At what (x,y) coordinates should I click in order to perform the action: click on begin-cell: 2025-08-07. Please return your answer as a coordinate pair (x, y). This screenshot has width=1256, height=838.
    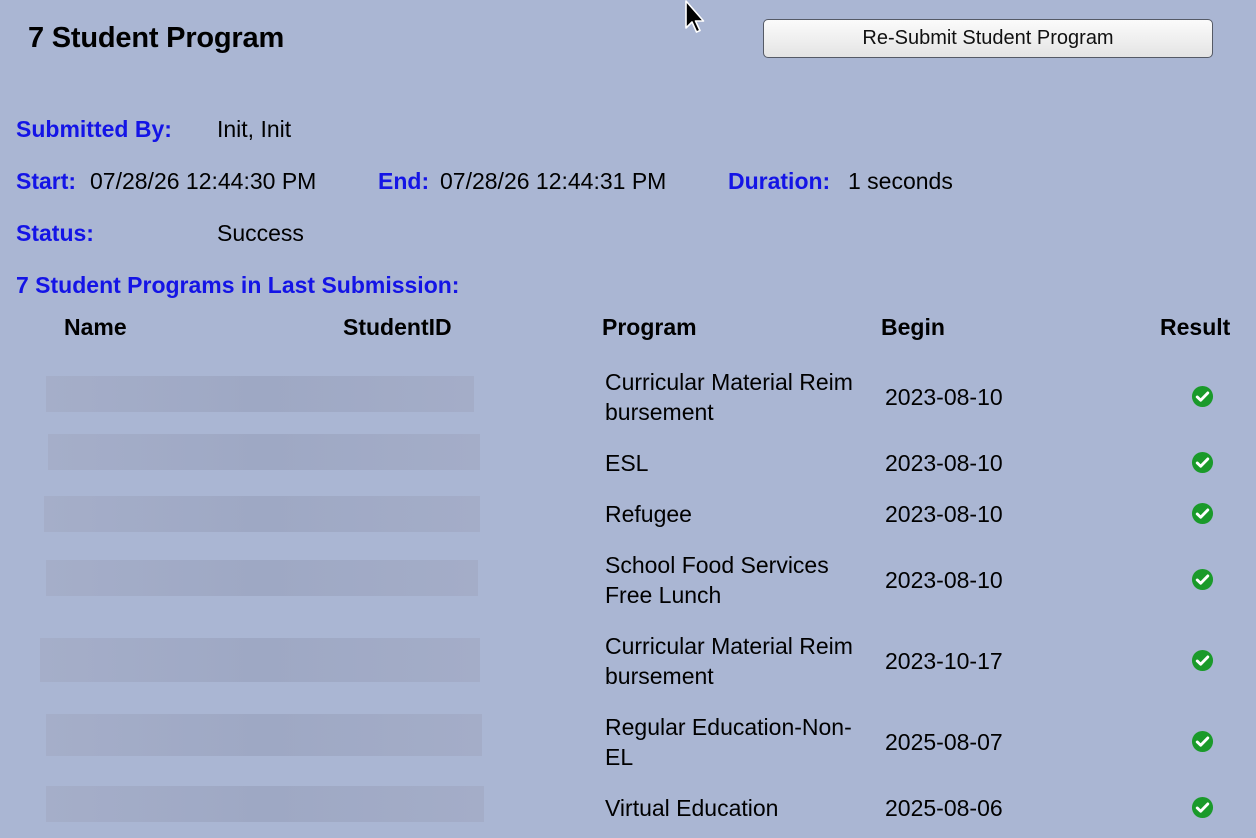
    Looking at the image, I should click on (944, 742).